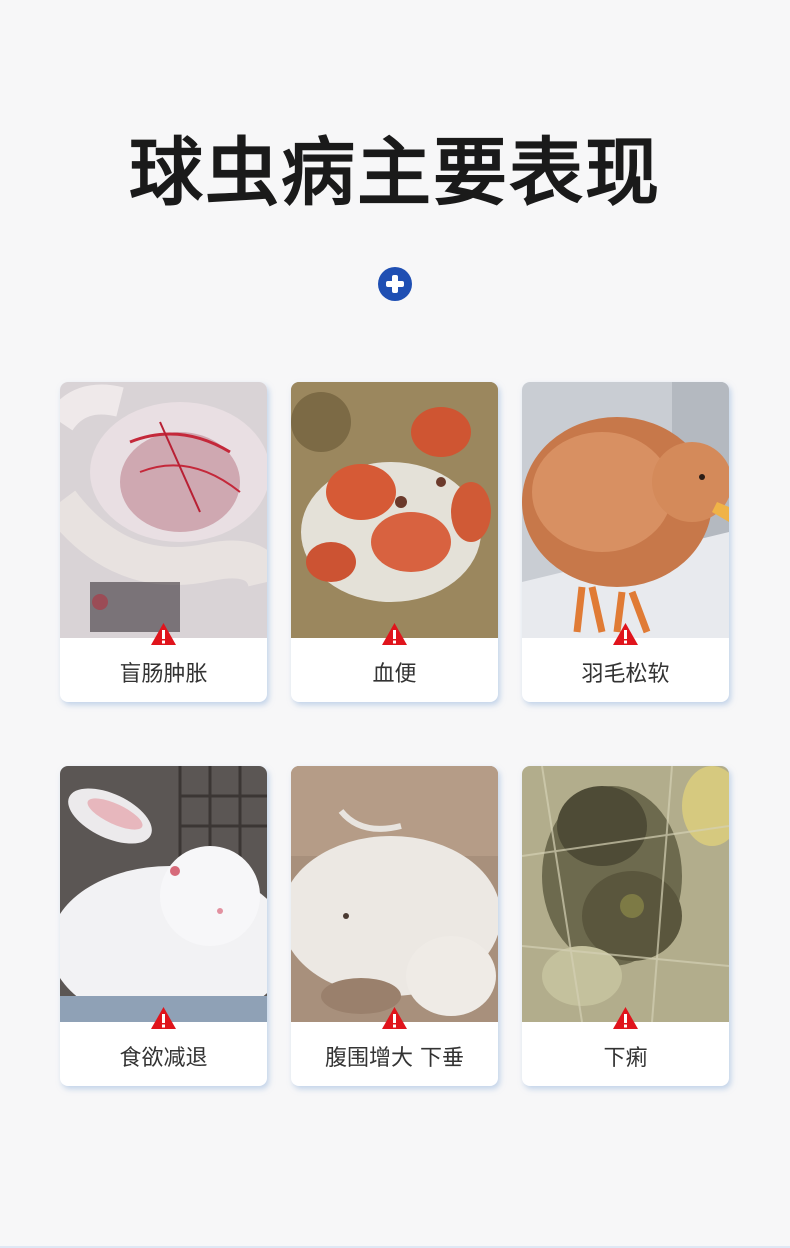 The image size is (790, 1248). What do you see at coordinates (163, 894) in the screenshot?
I see `white-rabbit-photo` at bounding box center [163, 894].